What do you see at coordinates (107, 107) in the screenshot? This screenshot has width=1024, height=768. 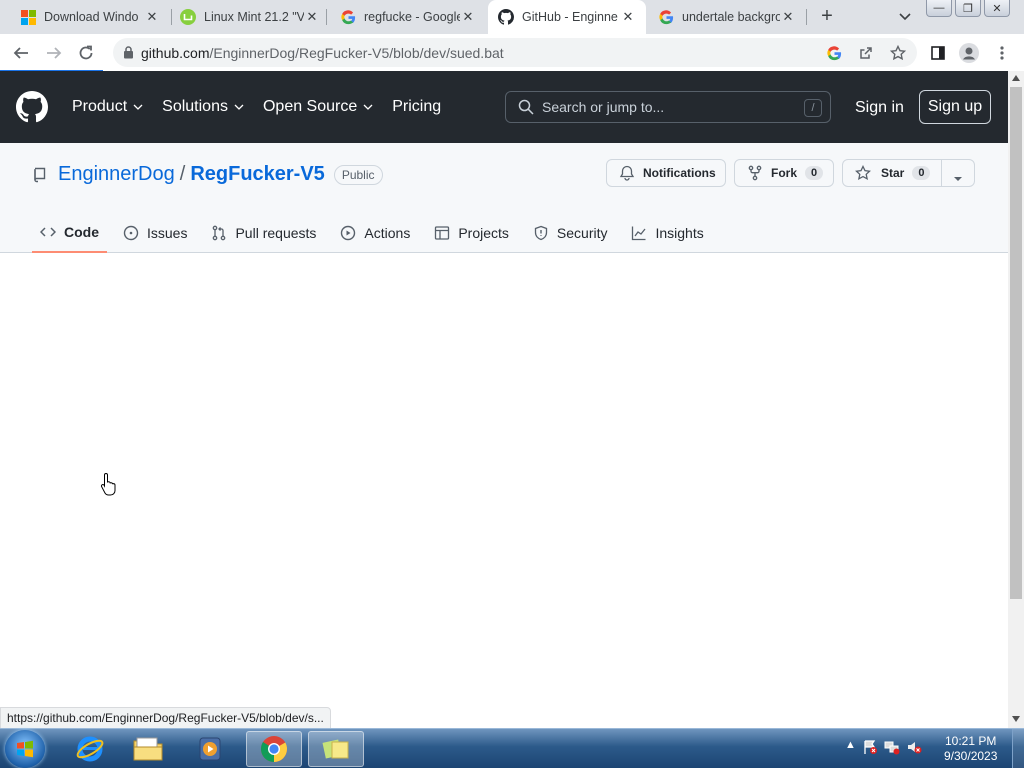 I see `nav-product: Product` at bounding box center [107, 107].